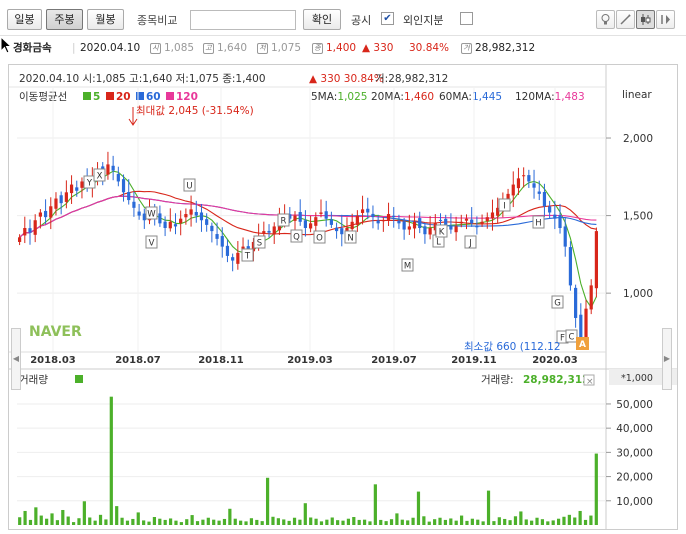 This screenshot has height=534, width=686. What do you see at coordinates (151, 215) in the screenshot?
I see `event-marker-W: W` at bounding box center [151, 215].